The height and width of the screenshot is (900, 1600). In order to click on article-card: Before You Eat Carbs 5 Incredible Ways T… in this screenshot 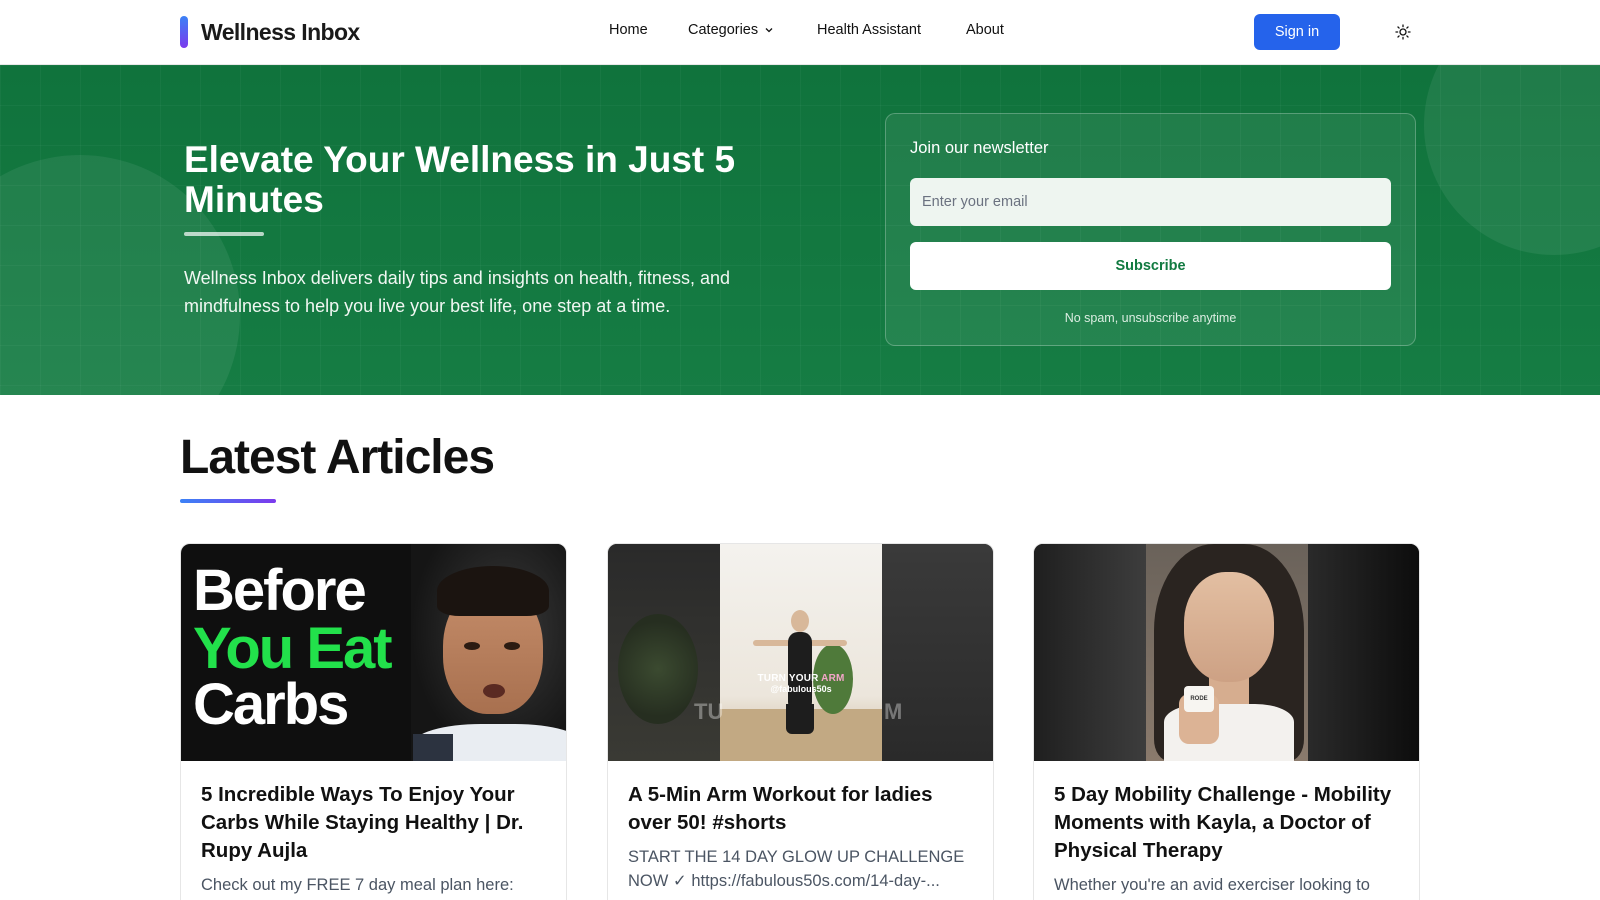, I will do `click(373, 721)`.